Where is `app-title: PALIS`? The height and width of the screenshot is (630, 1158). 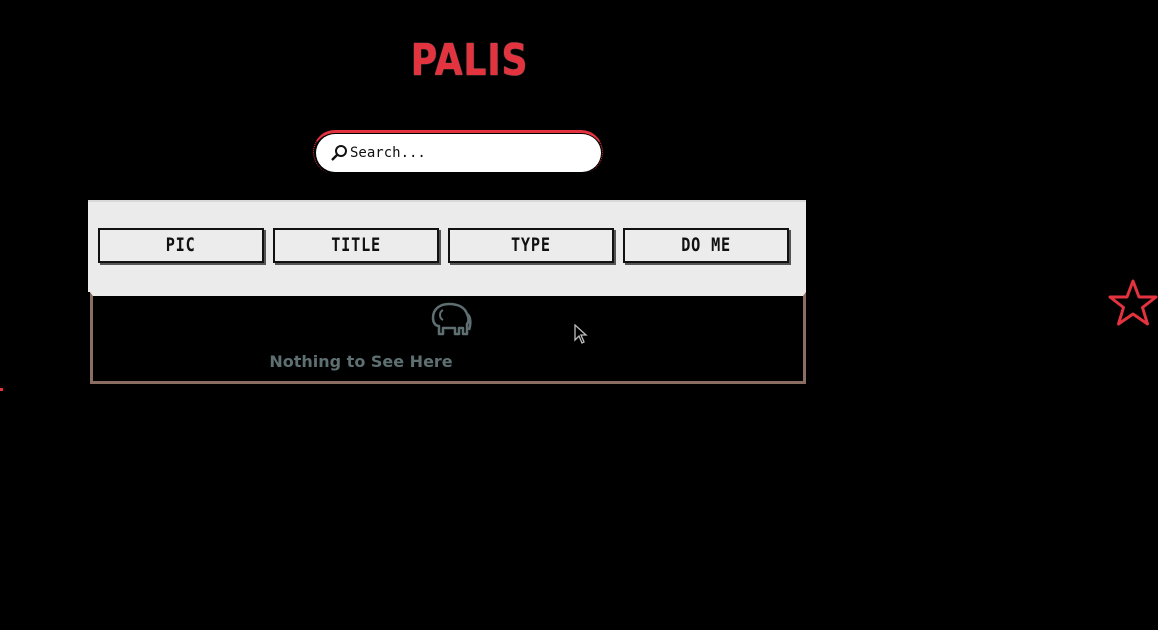
app-title: PALIS is located at coordinates (469, 60).